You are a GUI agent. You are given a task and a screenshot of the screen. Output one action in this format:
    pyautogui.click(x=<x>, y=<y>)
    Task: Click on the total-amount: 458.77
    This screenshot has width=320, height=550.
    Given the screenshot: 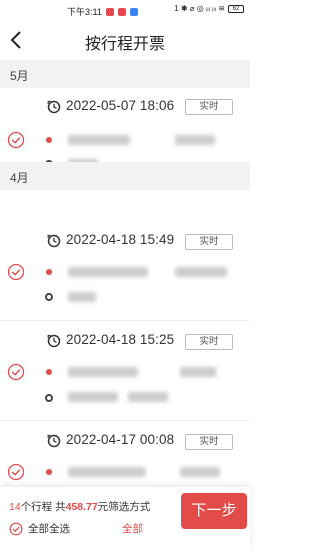 What is the action you would take?
    pyautogui.click(x=81, y=507)
    